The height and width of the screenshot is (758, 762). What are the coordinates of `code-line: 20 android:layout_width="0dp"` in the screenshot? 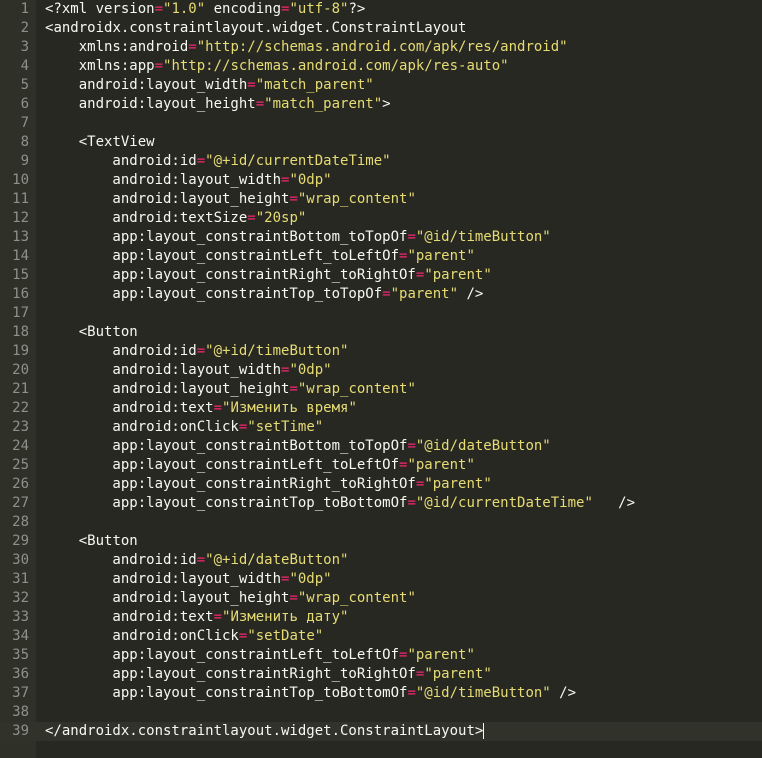 It's located at (381, 370).